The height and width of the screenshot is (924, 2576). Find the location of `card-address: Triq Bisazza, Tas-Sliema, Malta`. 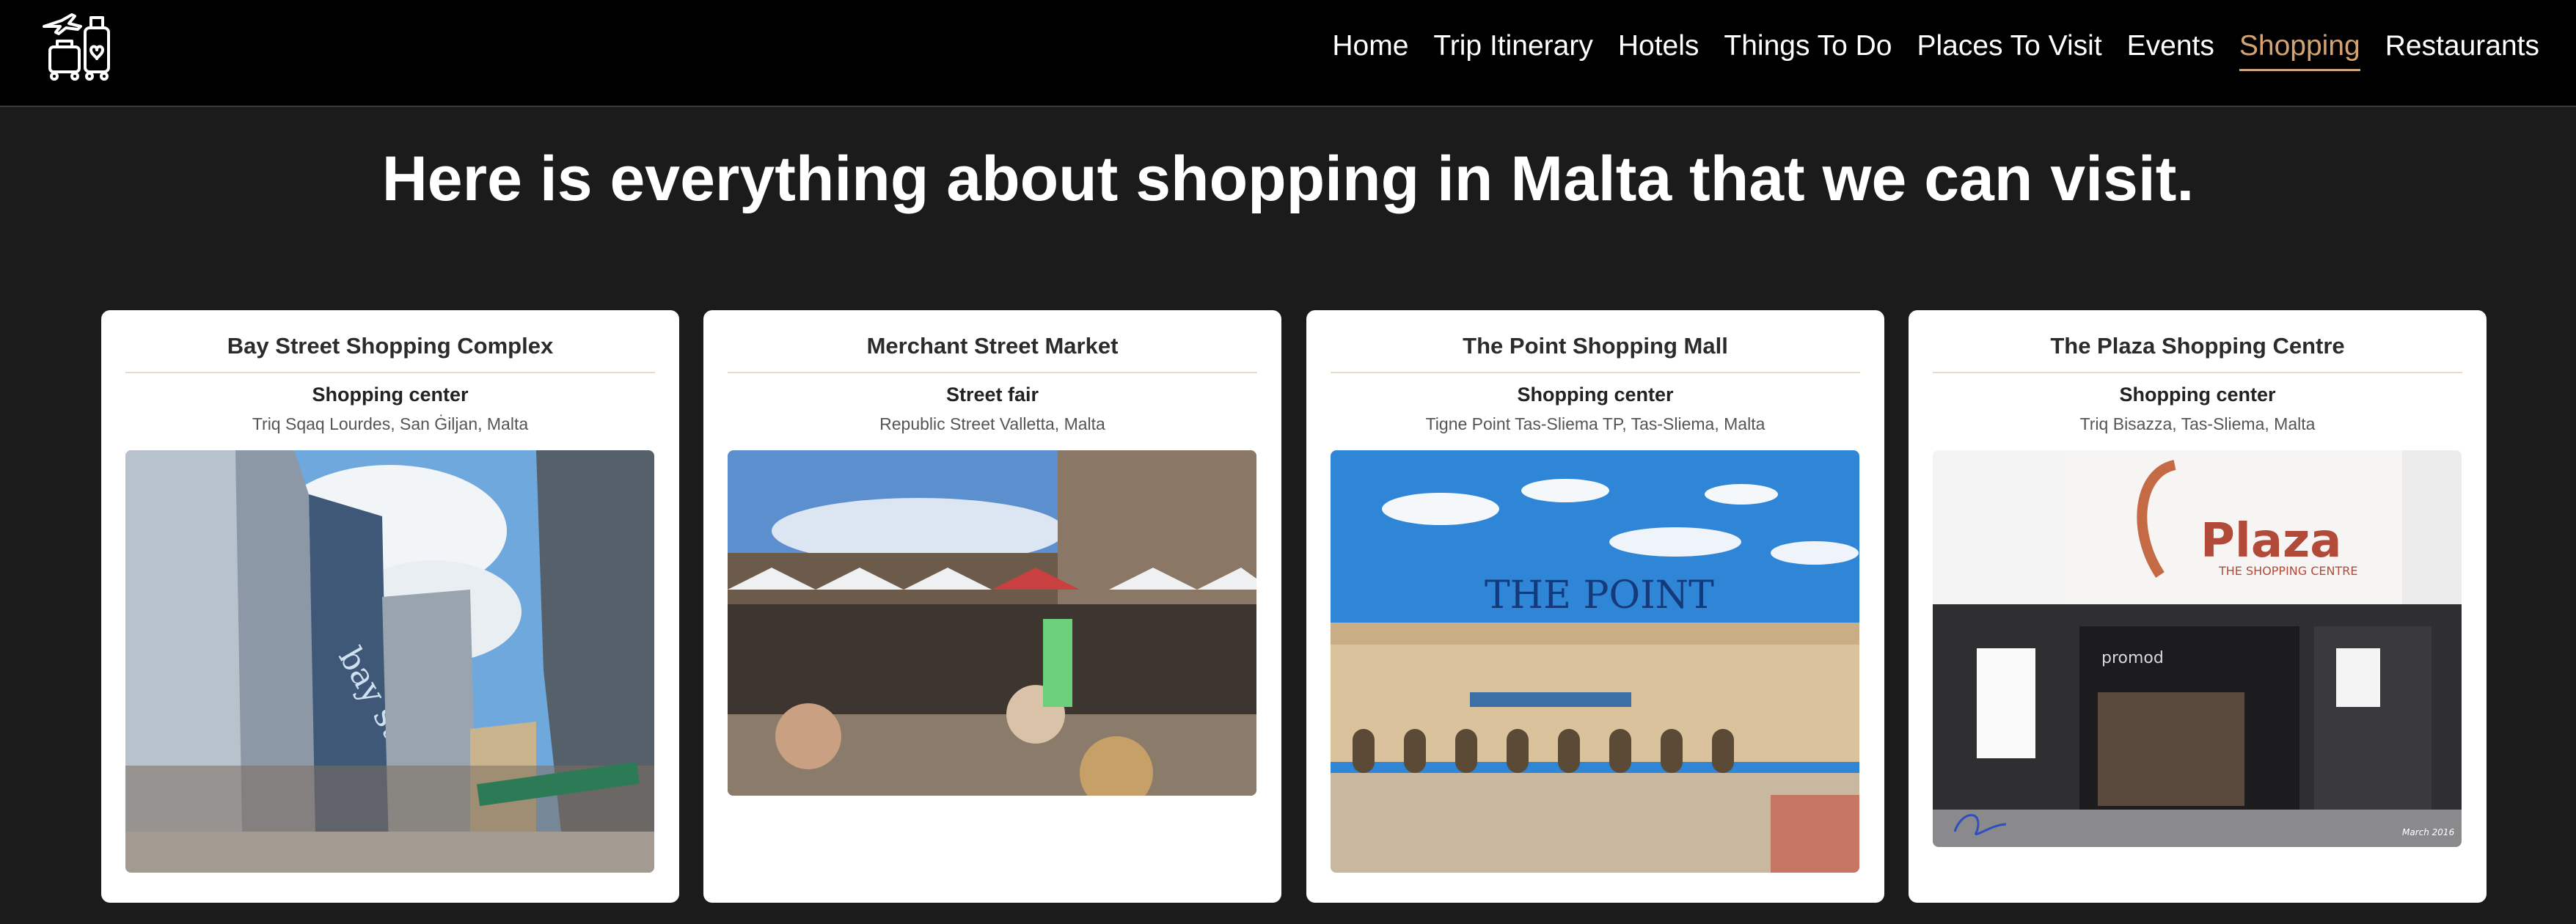

card-address: Triq Bisazza, Tas-Sliema, Malta is located at coordinates (2197, 423).